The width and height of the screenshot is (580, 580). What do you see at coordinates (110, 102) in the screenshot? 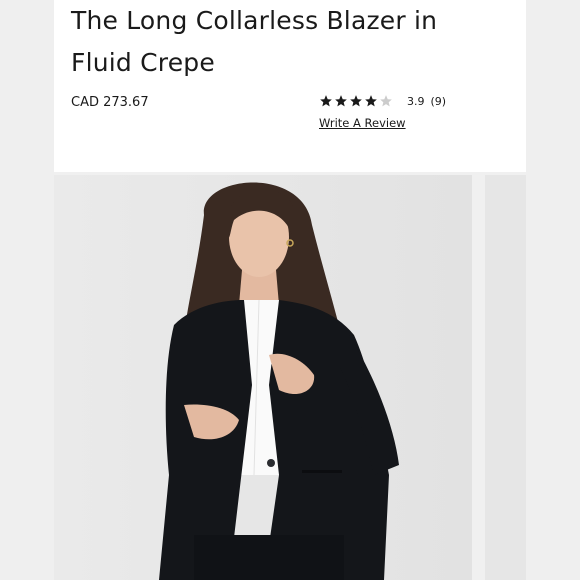
I see `product-price: CAD 273.67` at bounding box center [110, 102].